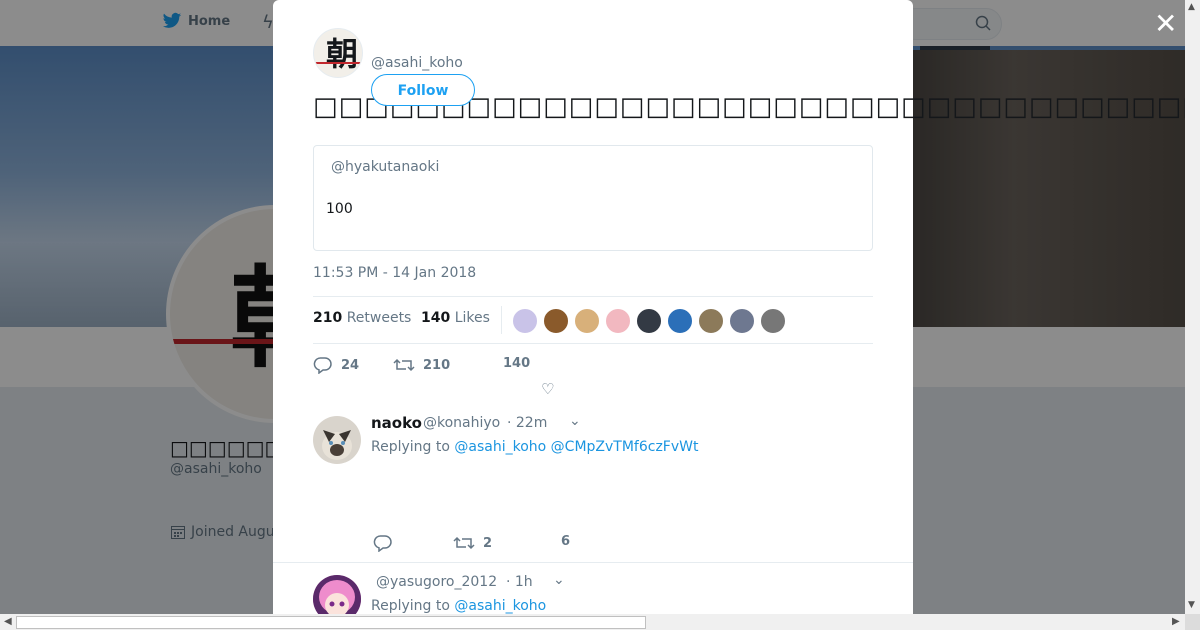 The image size is (1200, 630). Describe the element at coordinates (437, 365) in the screenshot. I see `retweet-count: 210` at that location.